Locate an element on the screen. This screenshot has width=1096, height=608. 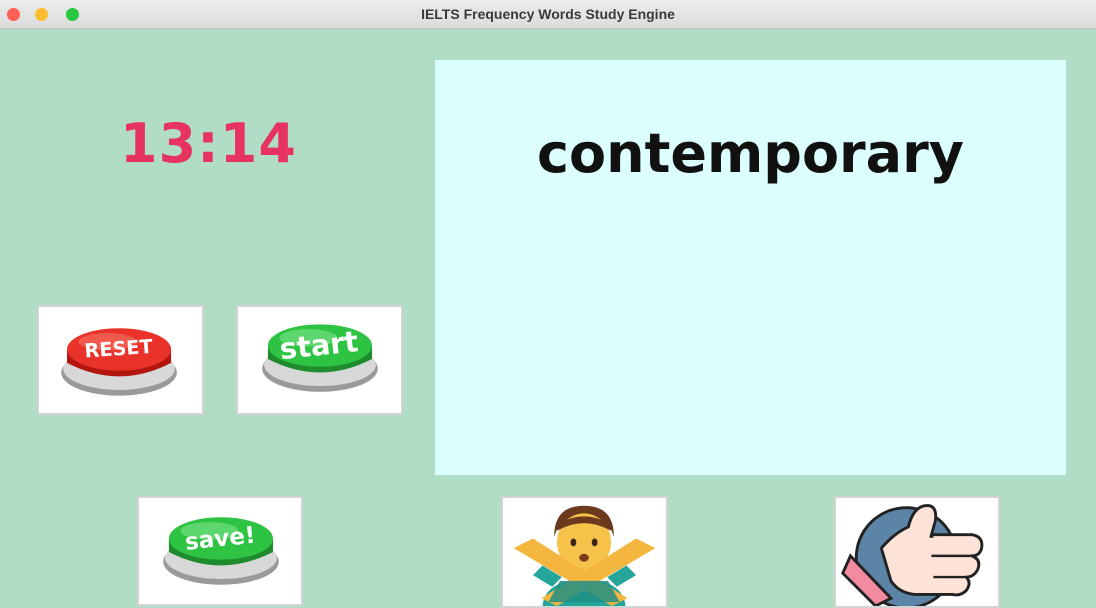
window-titlebar: IELTS Frequency Words Study Engine is located at coordinates (548, 14).